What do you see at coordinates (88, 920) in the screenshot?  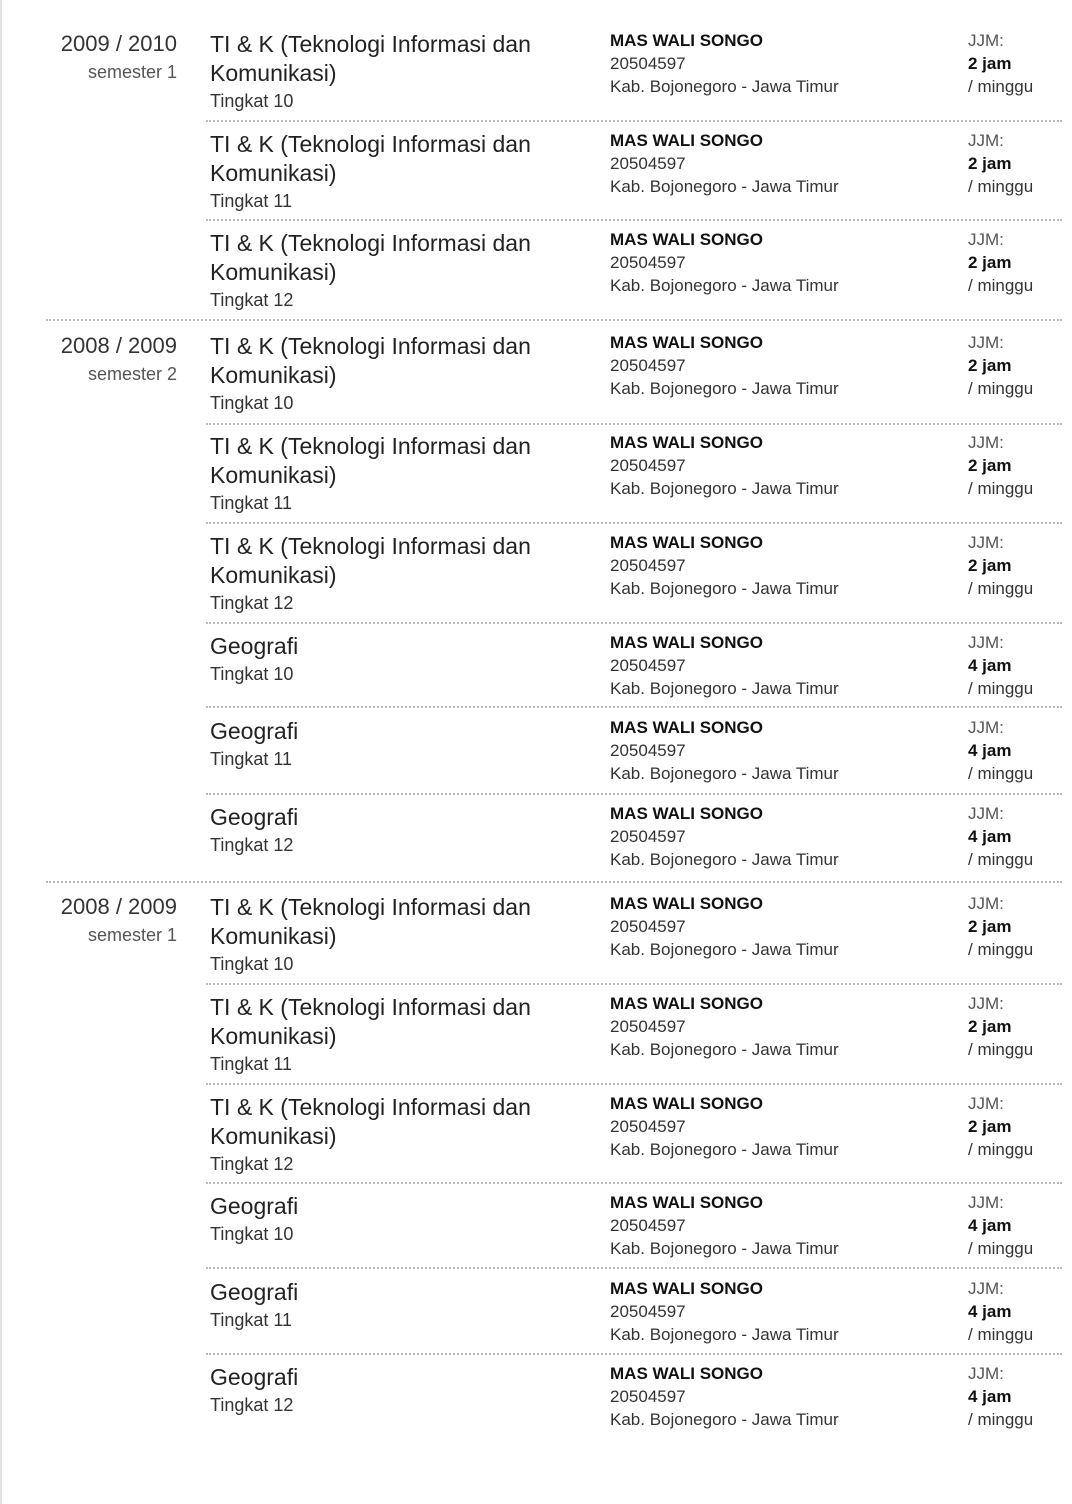 I see `period-cell: 2008 / 2009 semester 1` at bounding box center [88, 920].